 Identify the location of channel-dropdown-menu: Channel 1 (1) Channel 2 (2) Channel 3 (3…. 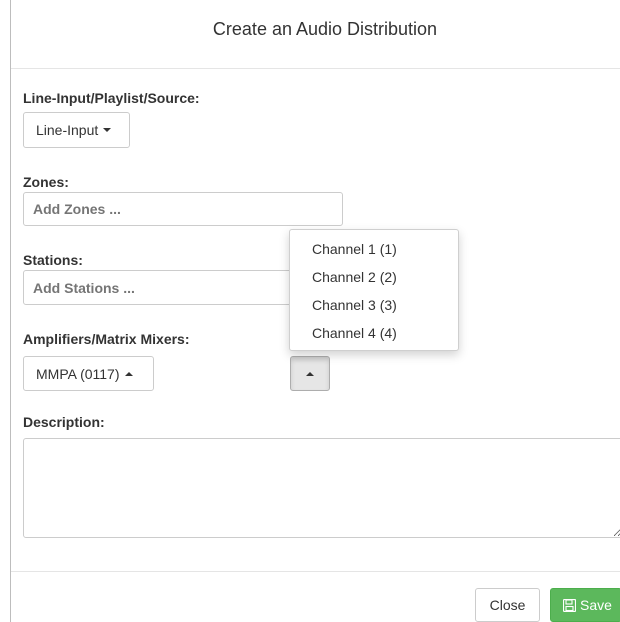
(374, 290).